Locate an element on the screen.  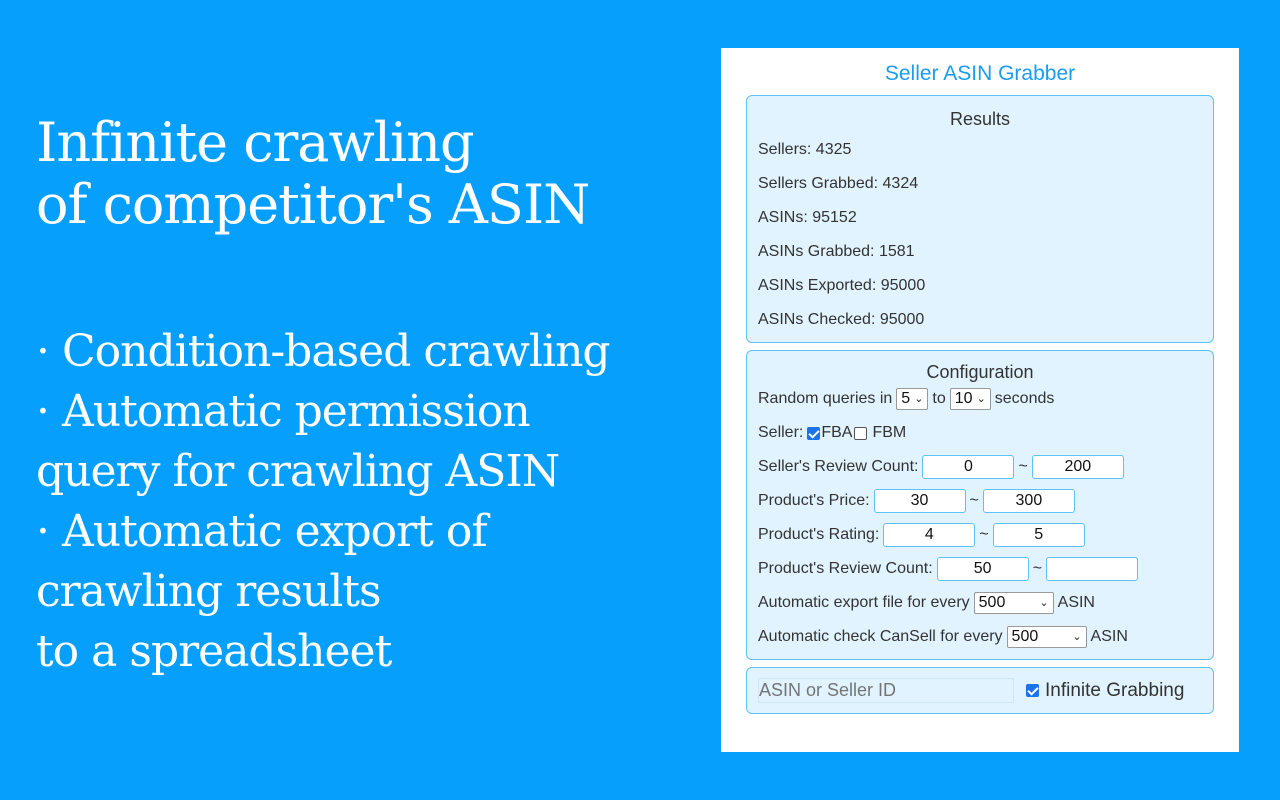
stat-sellers-grabbed: Sellers Grabbed: 4324 is located at coordinates (980, 184).